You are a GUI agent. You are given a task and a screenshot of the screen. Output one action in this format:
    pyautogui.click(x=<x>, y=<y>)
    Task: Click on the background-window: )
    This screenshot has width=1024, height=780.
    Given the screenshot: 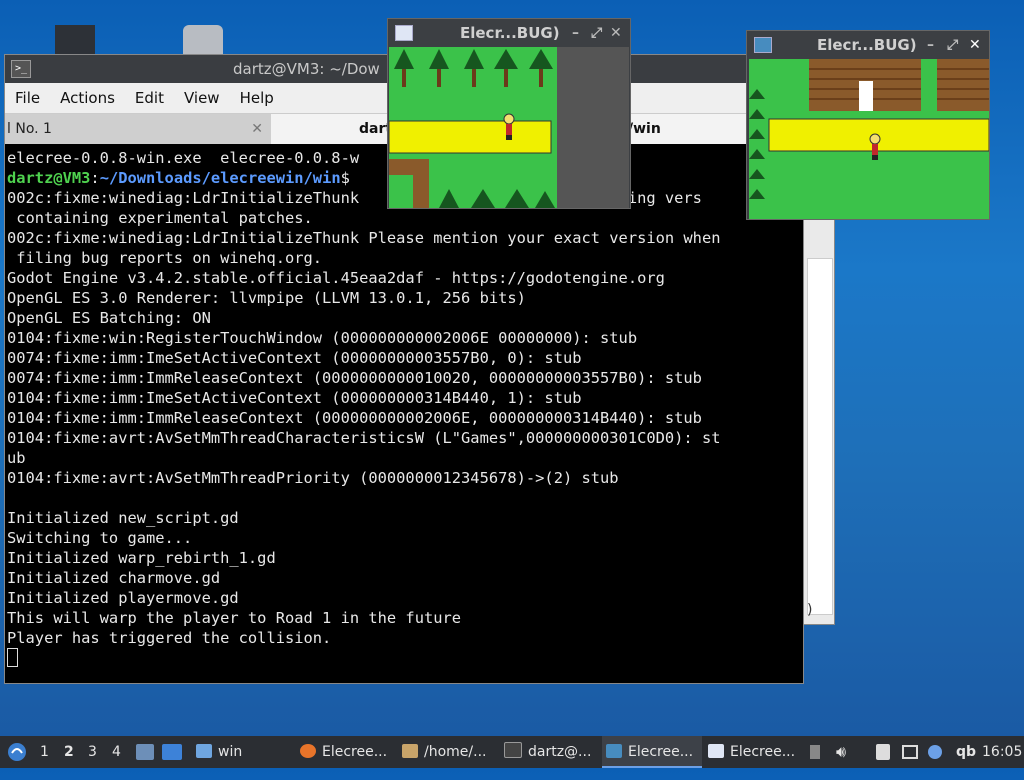 What is the action you would take?
    pyautogui.click(x=817, y=420)
    